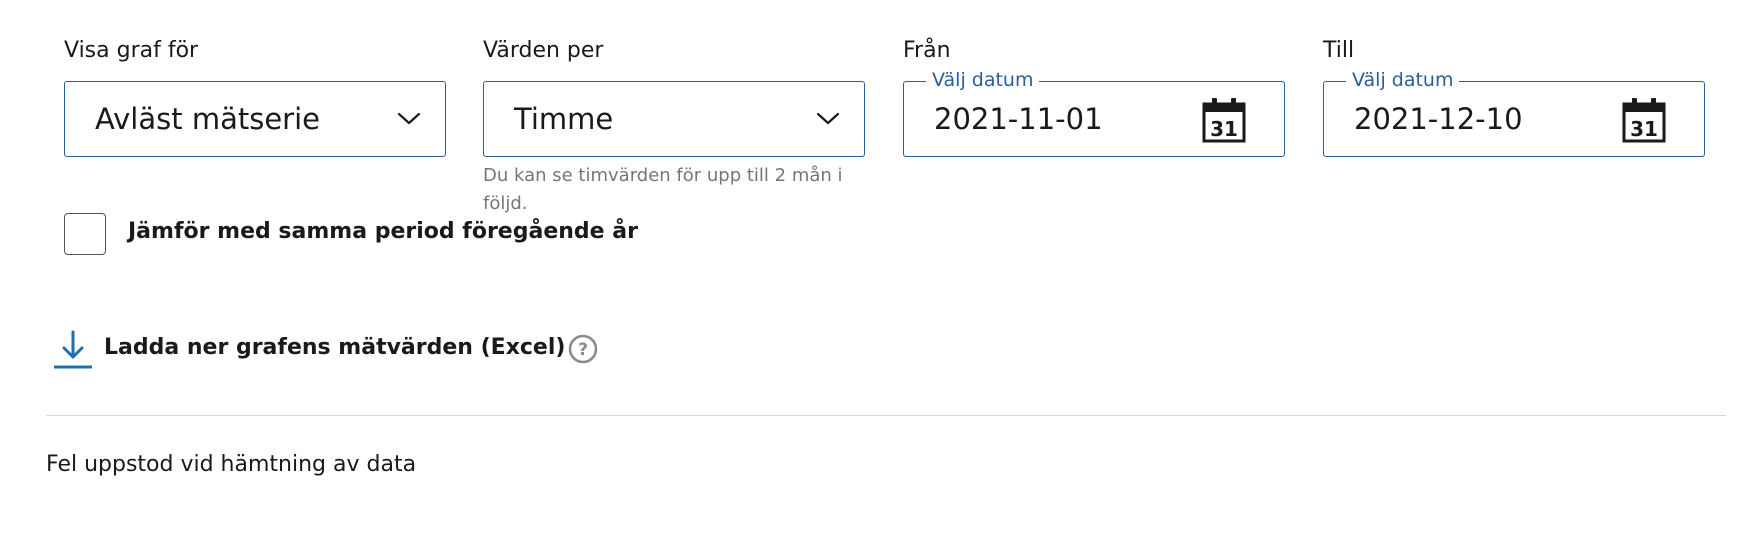  What do you see at coordinates (383, 232) in the screenshot?
I see `compare-checkbox-label: Jämför med samma period föregående år` at bounding box center [383, 232].